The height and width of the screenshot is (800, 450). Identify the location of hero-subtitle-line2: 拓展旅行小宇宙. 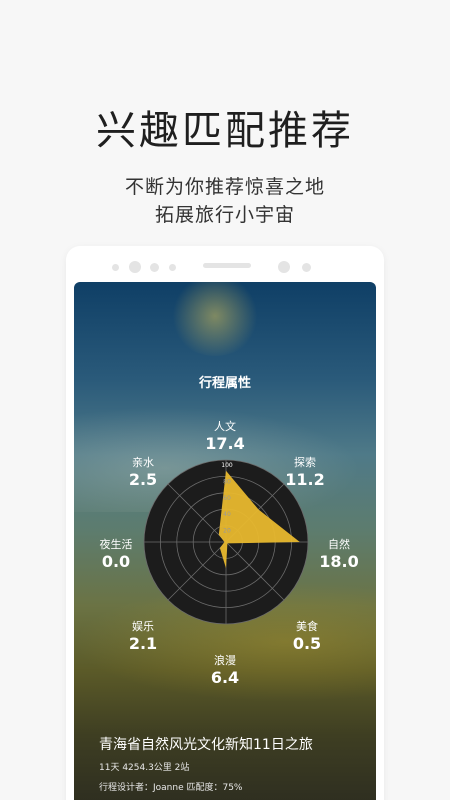
(224, 215).